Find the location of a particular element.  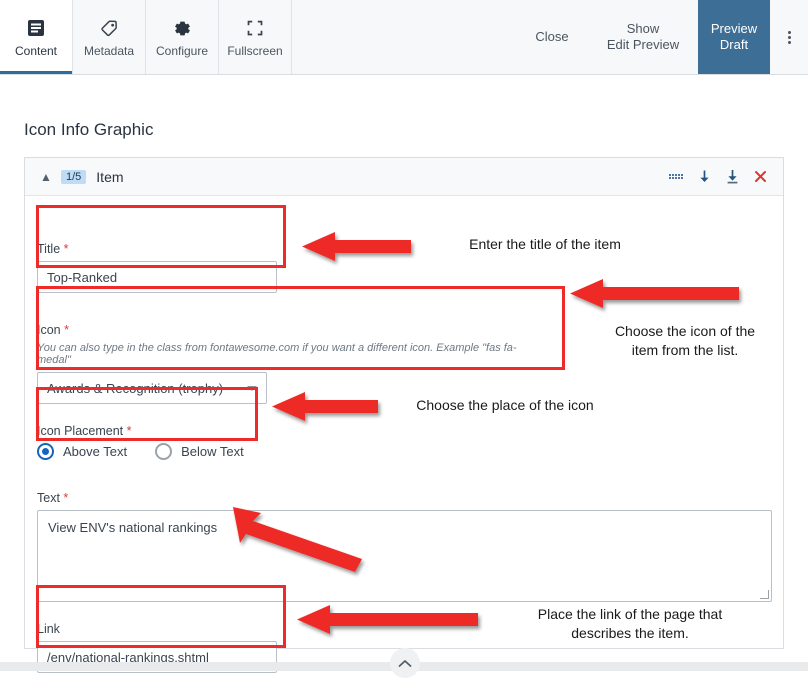

link-field-label: Link is located at coordinates (48, 629).